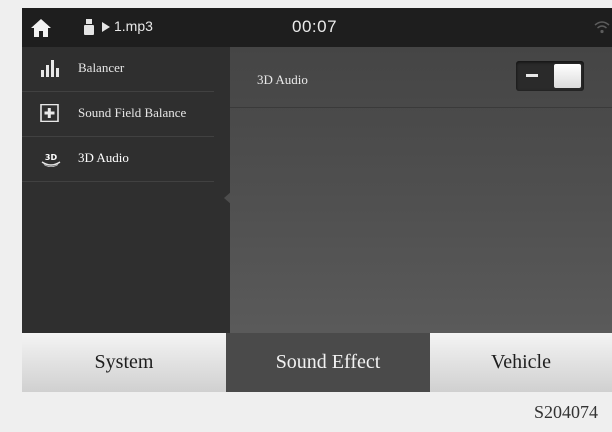 This screenshot has width=612, height=432. What do you see at coordinates (282, 79) in the screenshot?
I see `setting-label: 3D Audio` at bounding box center [282, 79].